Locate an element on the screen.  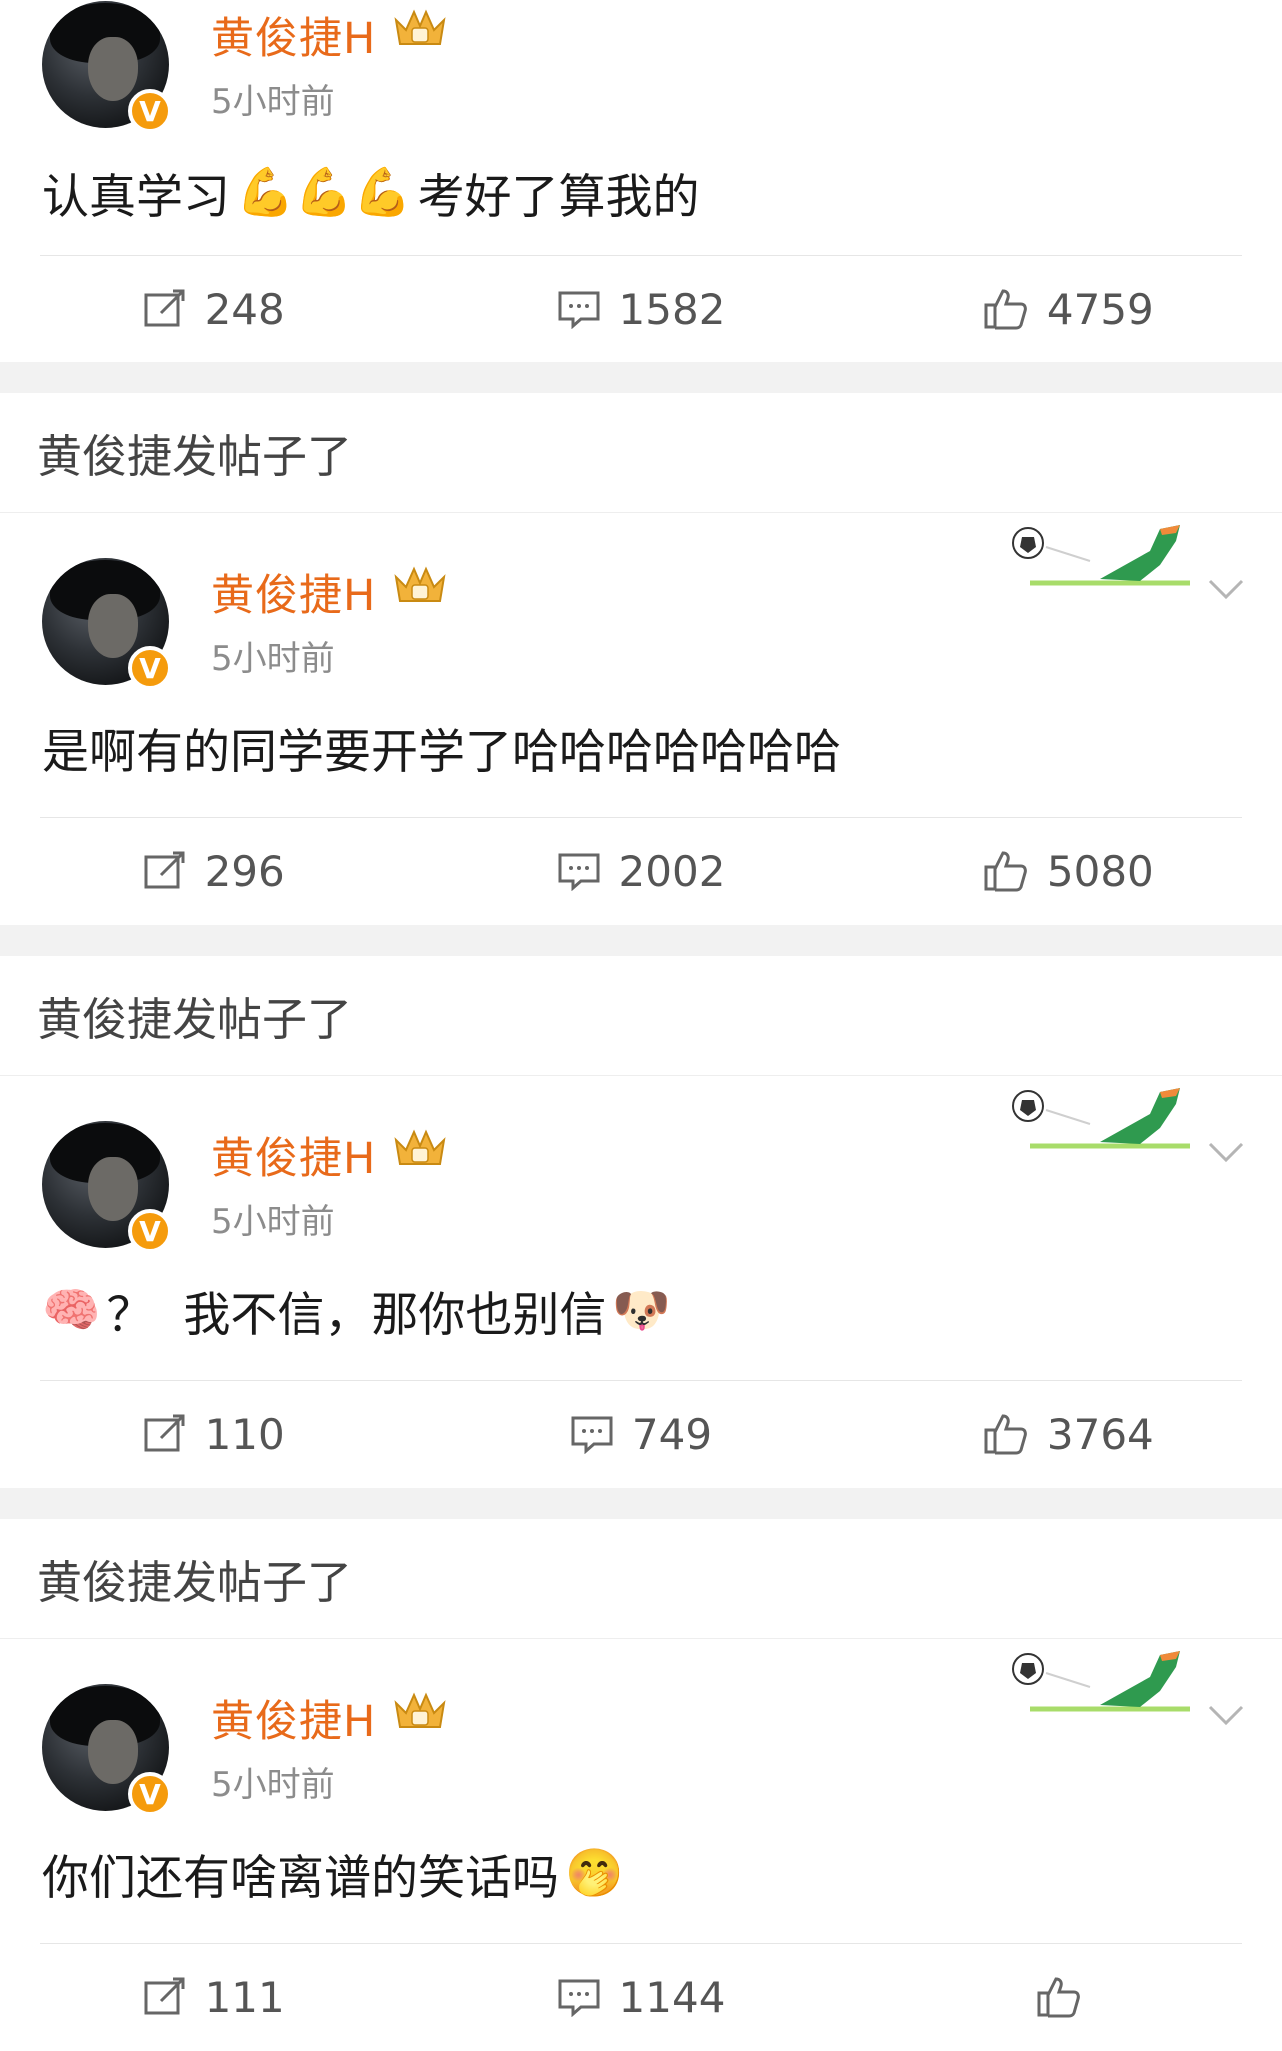
comment-button: 2002 is located at coordinates (640, 871).